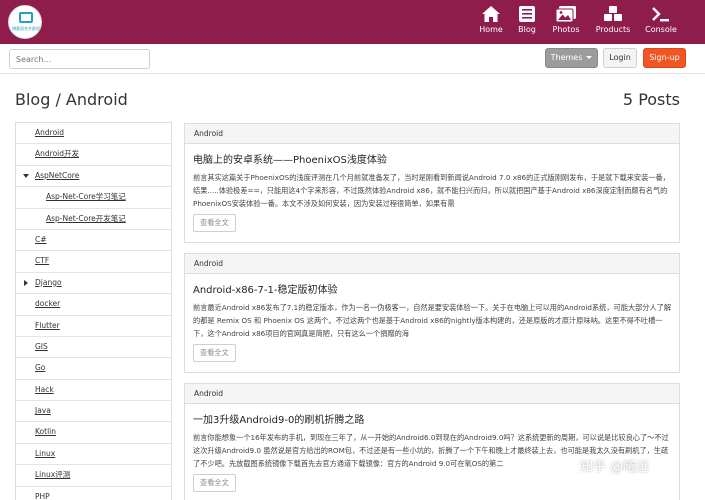 This screenshot has height=500, width=705. I want to click on expanded-triangle-icon, so click(26, 175).